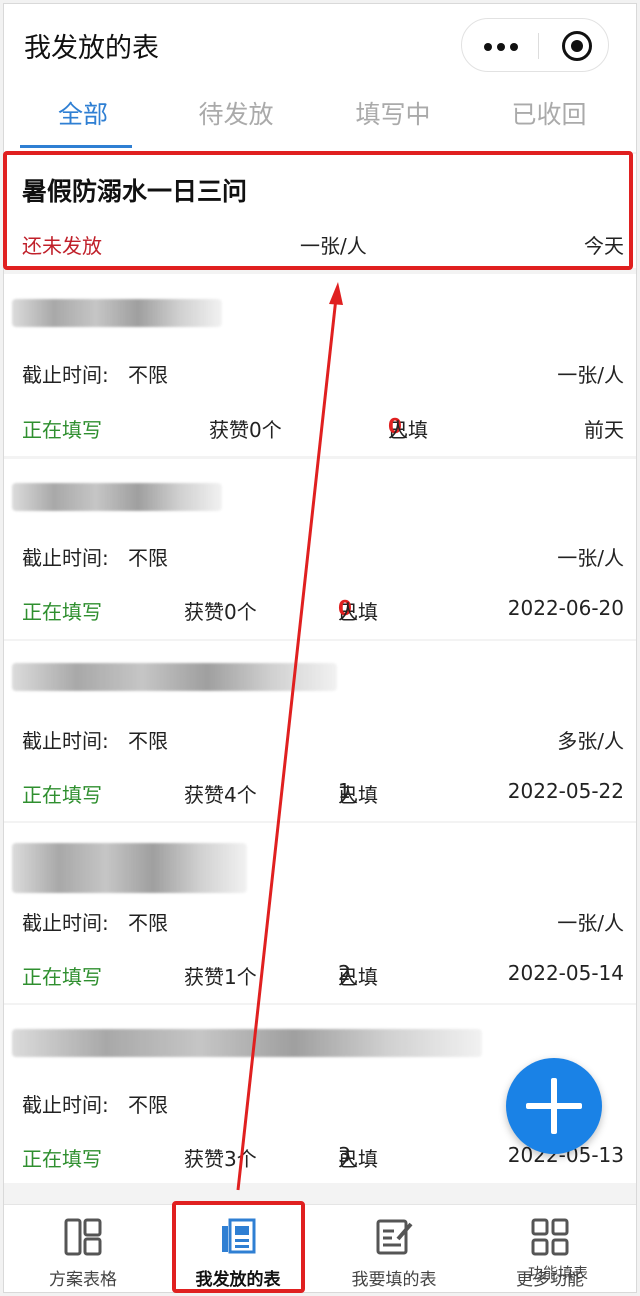 The width and height of the screenshot is (640, 1296). I want to click on edit-form-icon, so click(394, 1237).